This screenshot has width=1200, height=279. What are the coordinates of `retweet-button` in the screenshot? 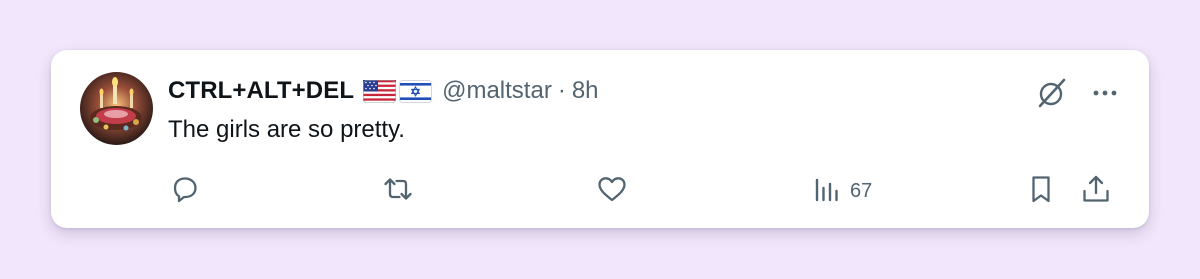 It's located at (398, 191).